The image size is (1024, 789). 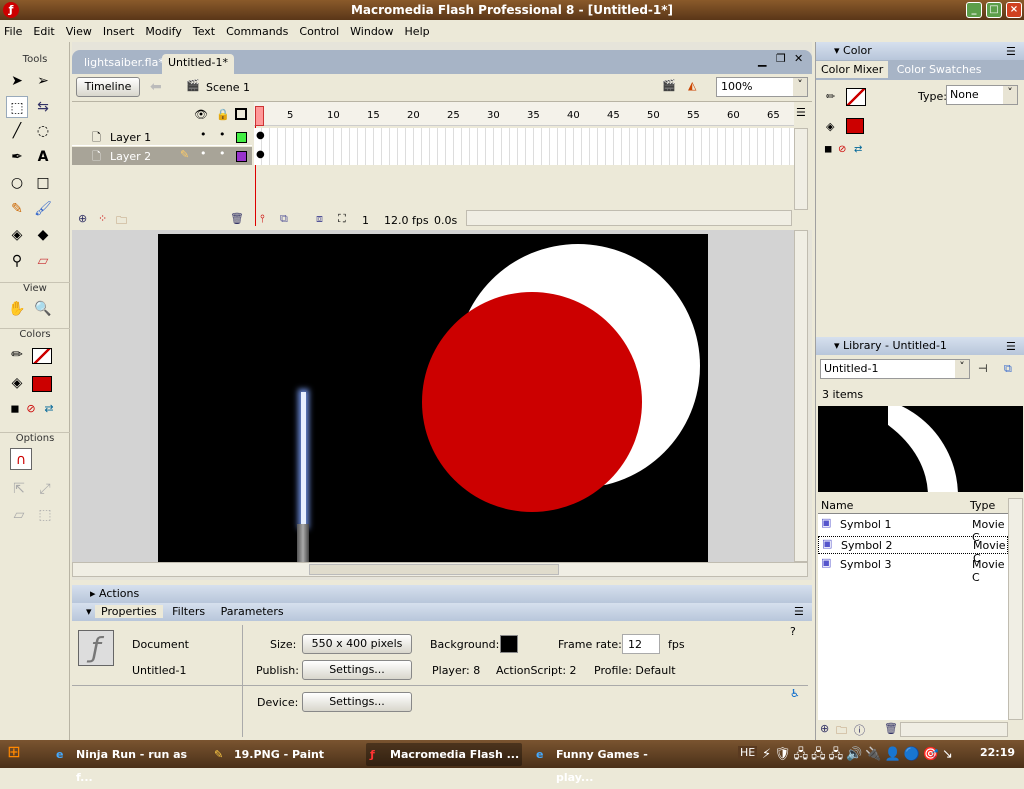 I want to click on menu-window: Window, so click(x=371, y=31).